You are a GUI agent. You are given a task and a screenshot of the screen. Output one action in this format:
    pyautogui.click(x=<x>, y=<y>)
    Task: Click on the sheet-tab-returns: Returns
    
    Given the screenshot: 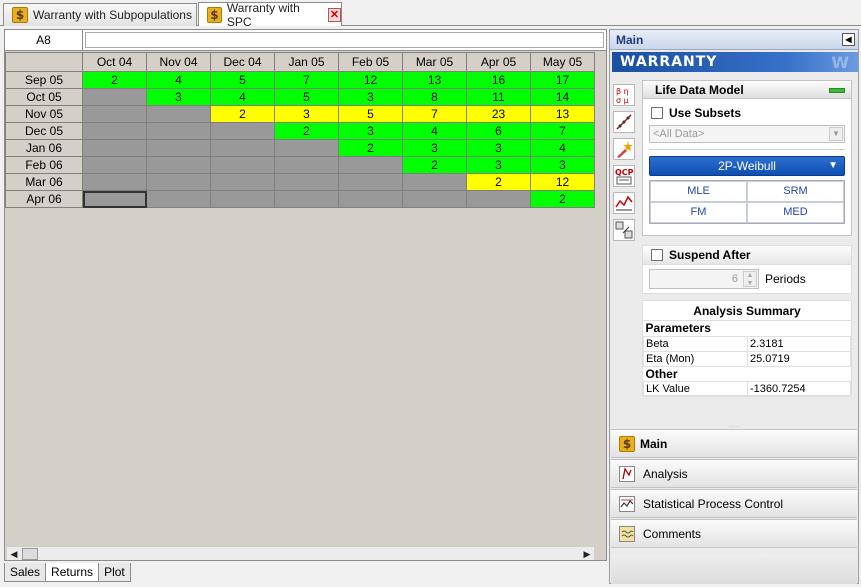 What is the action you would take?
    pyautogui.click(x=72, y=572)
    